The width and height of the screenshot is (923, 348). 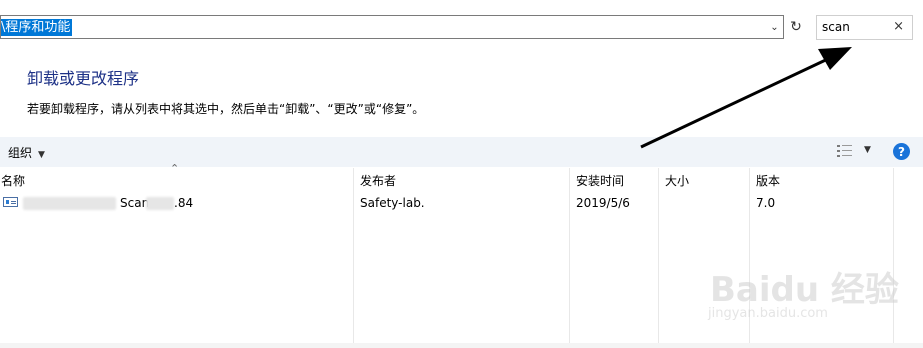 I want to click on program-name-part: .84, so click(x=184, y=203).